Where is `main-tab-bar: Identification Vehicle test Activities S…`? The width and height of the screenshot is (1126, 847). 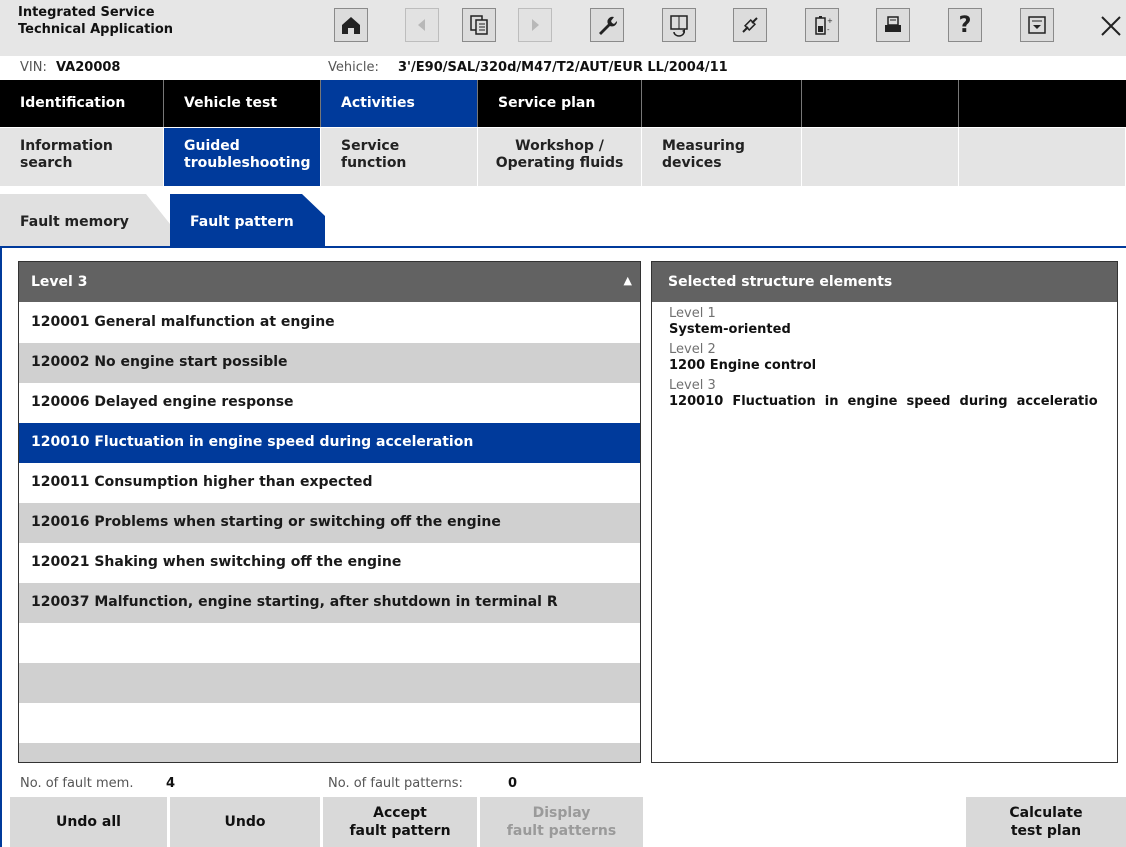
main-tab-bar: Identification Vehicle test Activities S… is located at coordinates (563, 103).